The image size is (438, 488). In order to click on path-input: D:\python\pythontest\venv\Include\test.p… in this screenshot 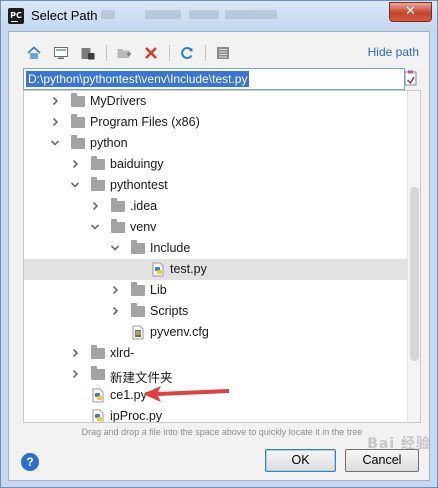, I will do `click(214, 79)`.